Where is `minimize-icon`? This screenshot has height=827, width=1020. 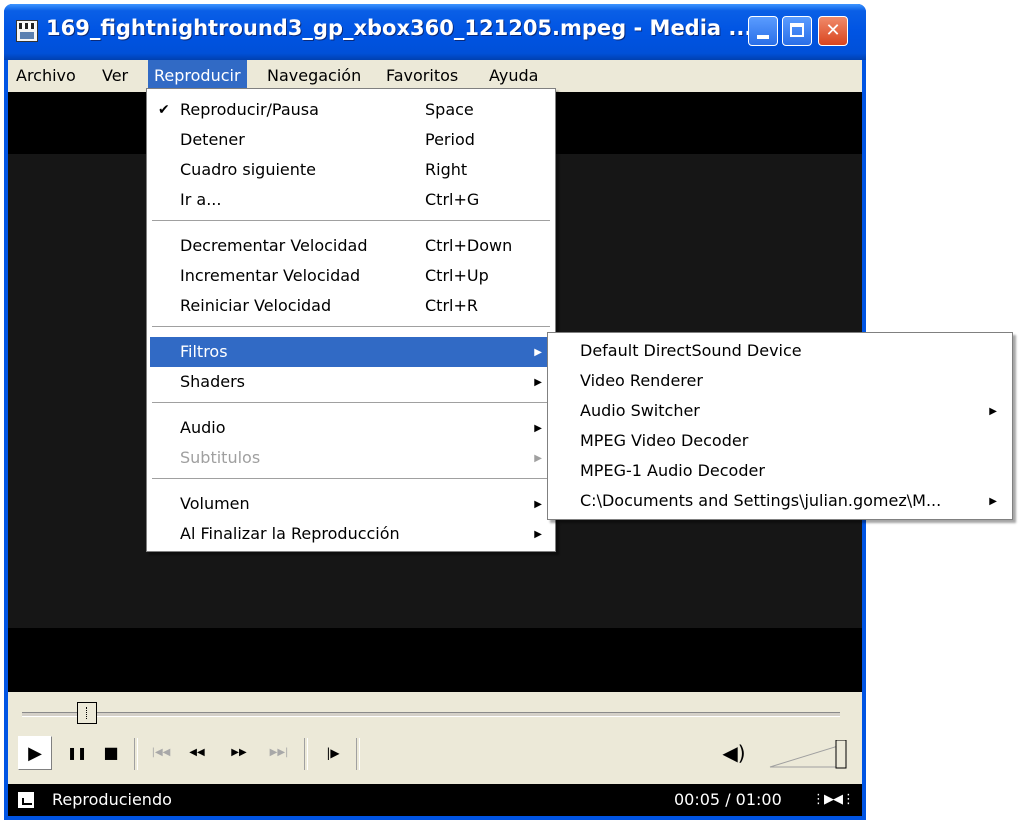 minimize-icon is located at coordinates (763, 37).